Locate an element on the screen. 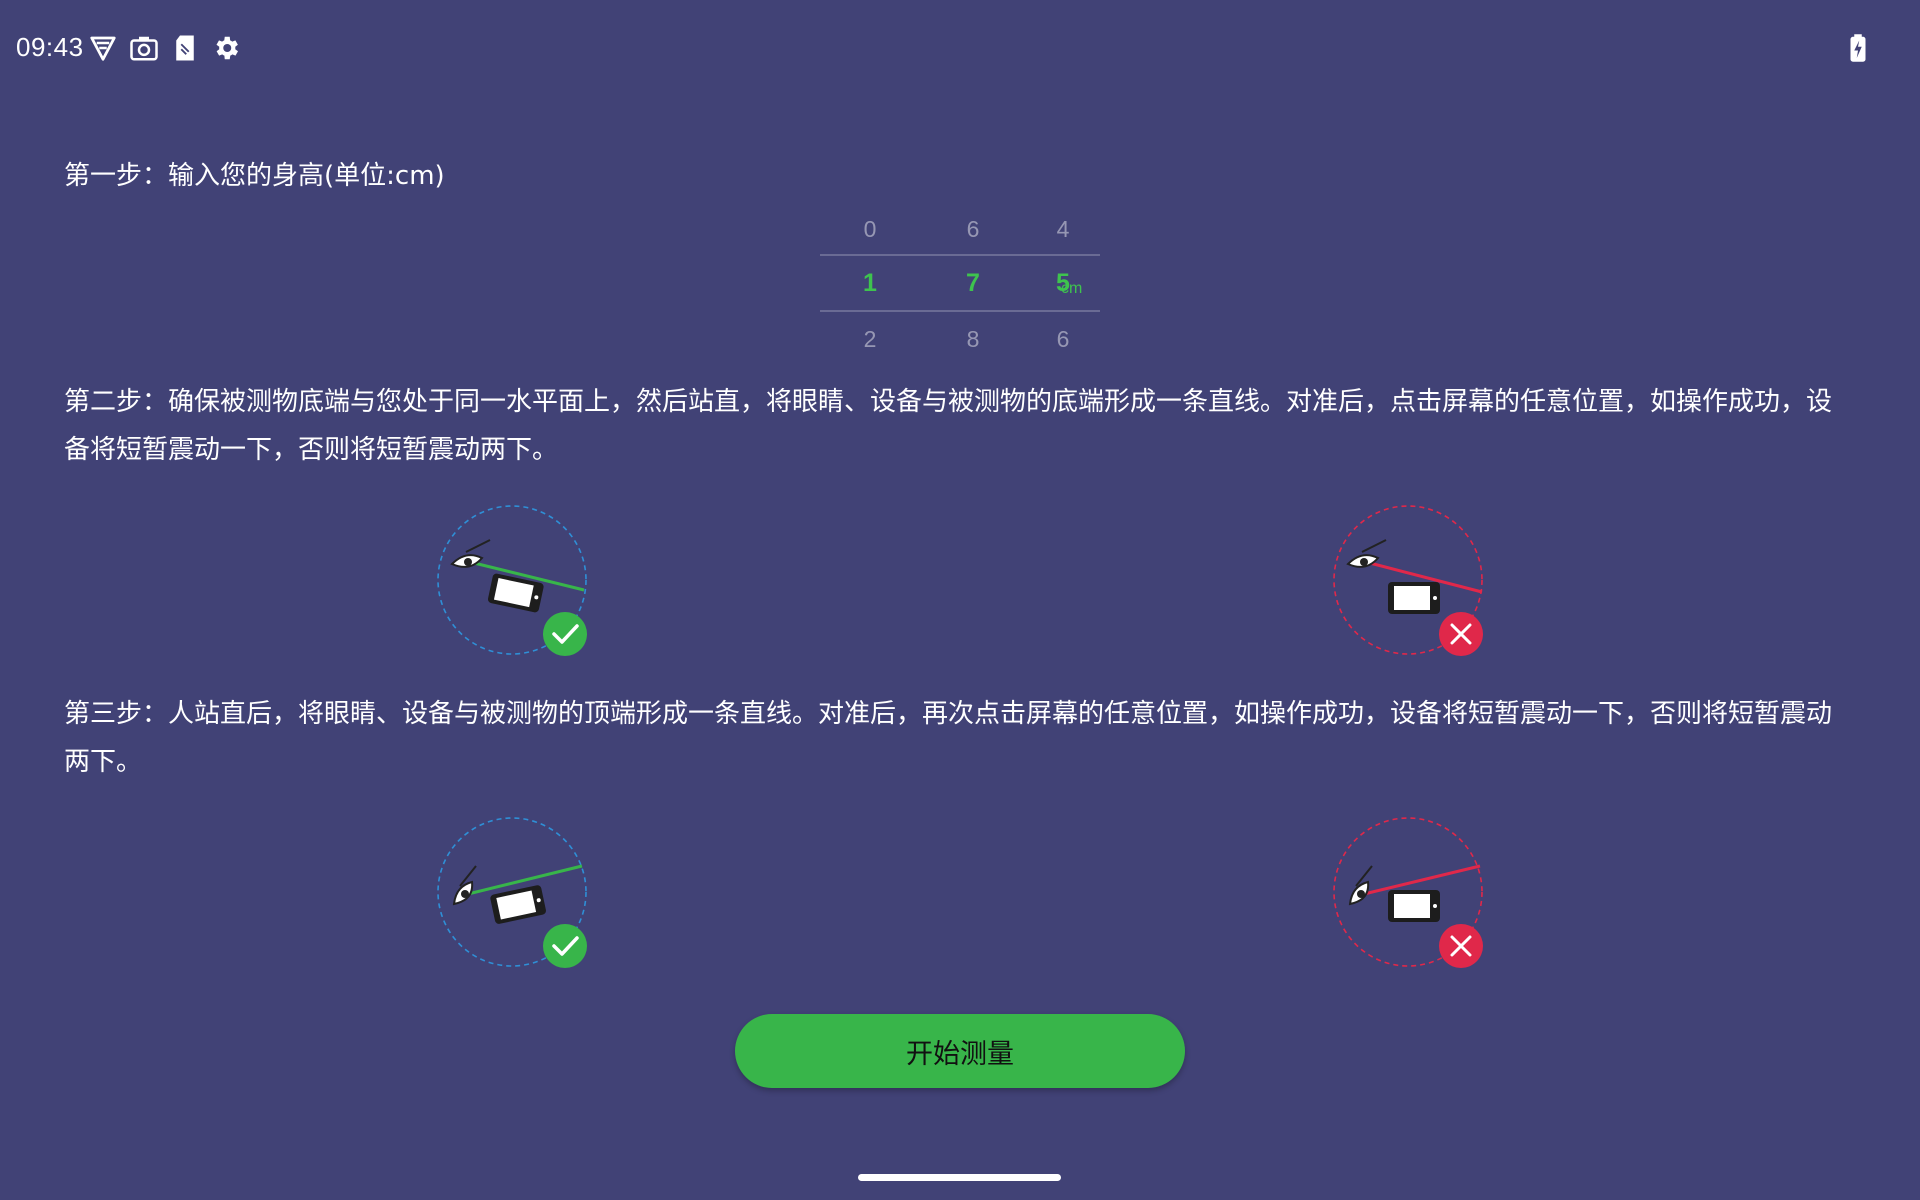  picker-ones-prev: 4 is located at coordinates (1063, 229).